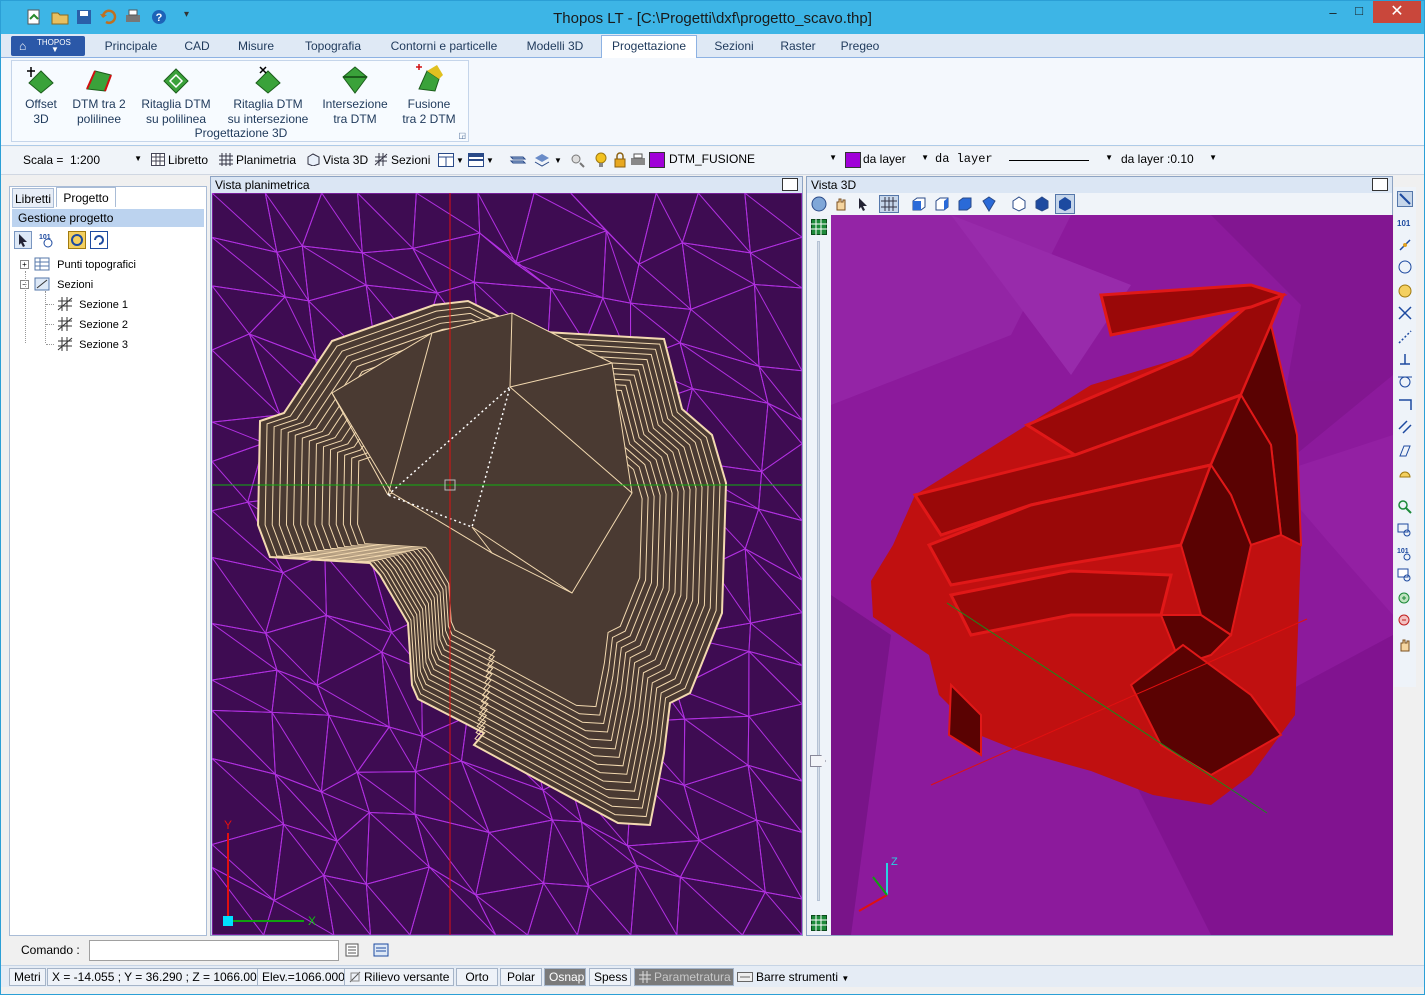 The height and width of the screenshot is (995, 1425). What do you see at coordinates (818, 571) in the screenshot?
I see `zoom-slider-track` at bounding box center [818, 571].